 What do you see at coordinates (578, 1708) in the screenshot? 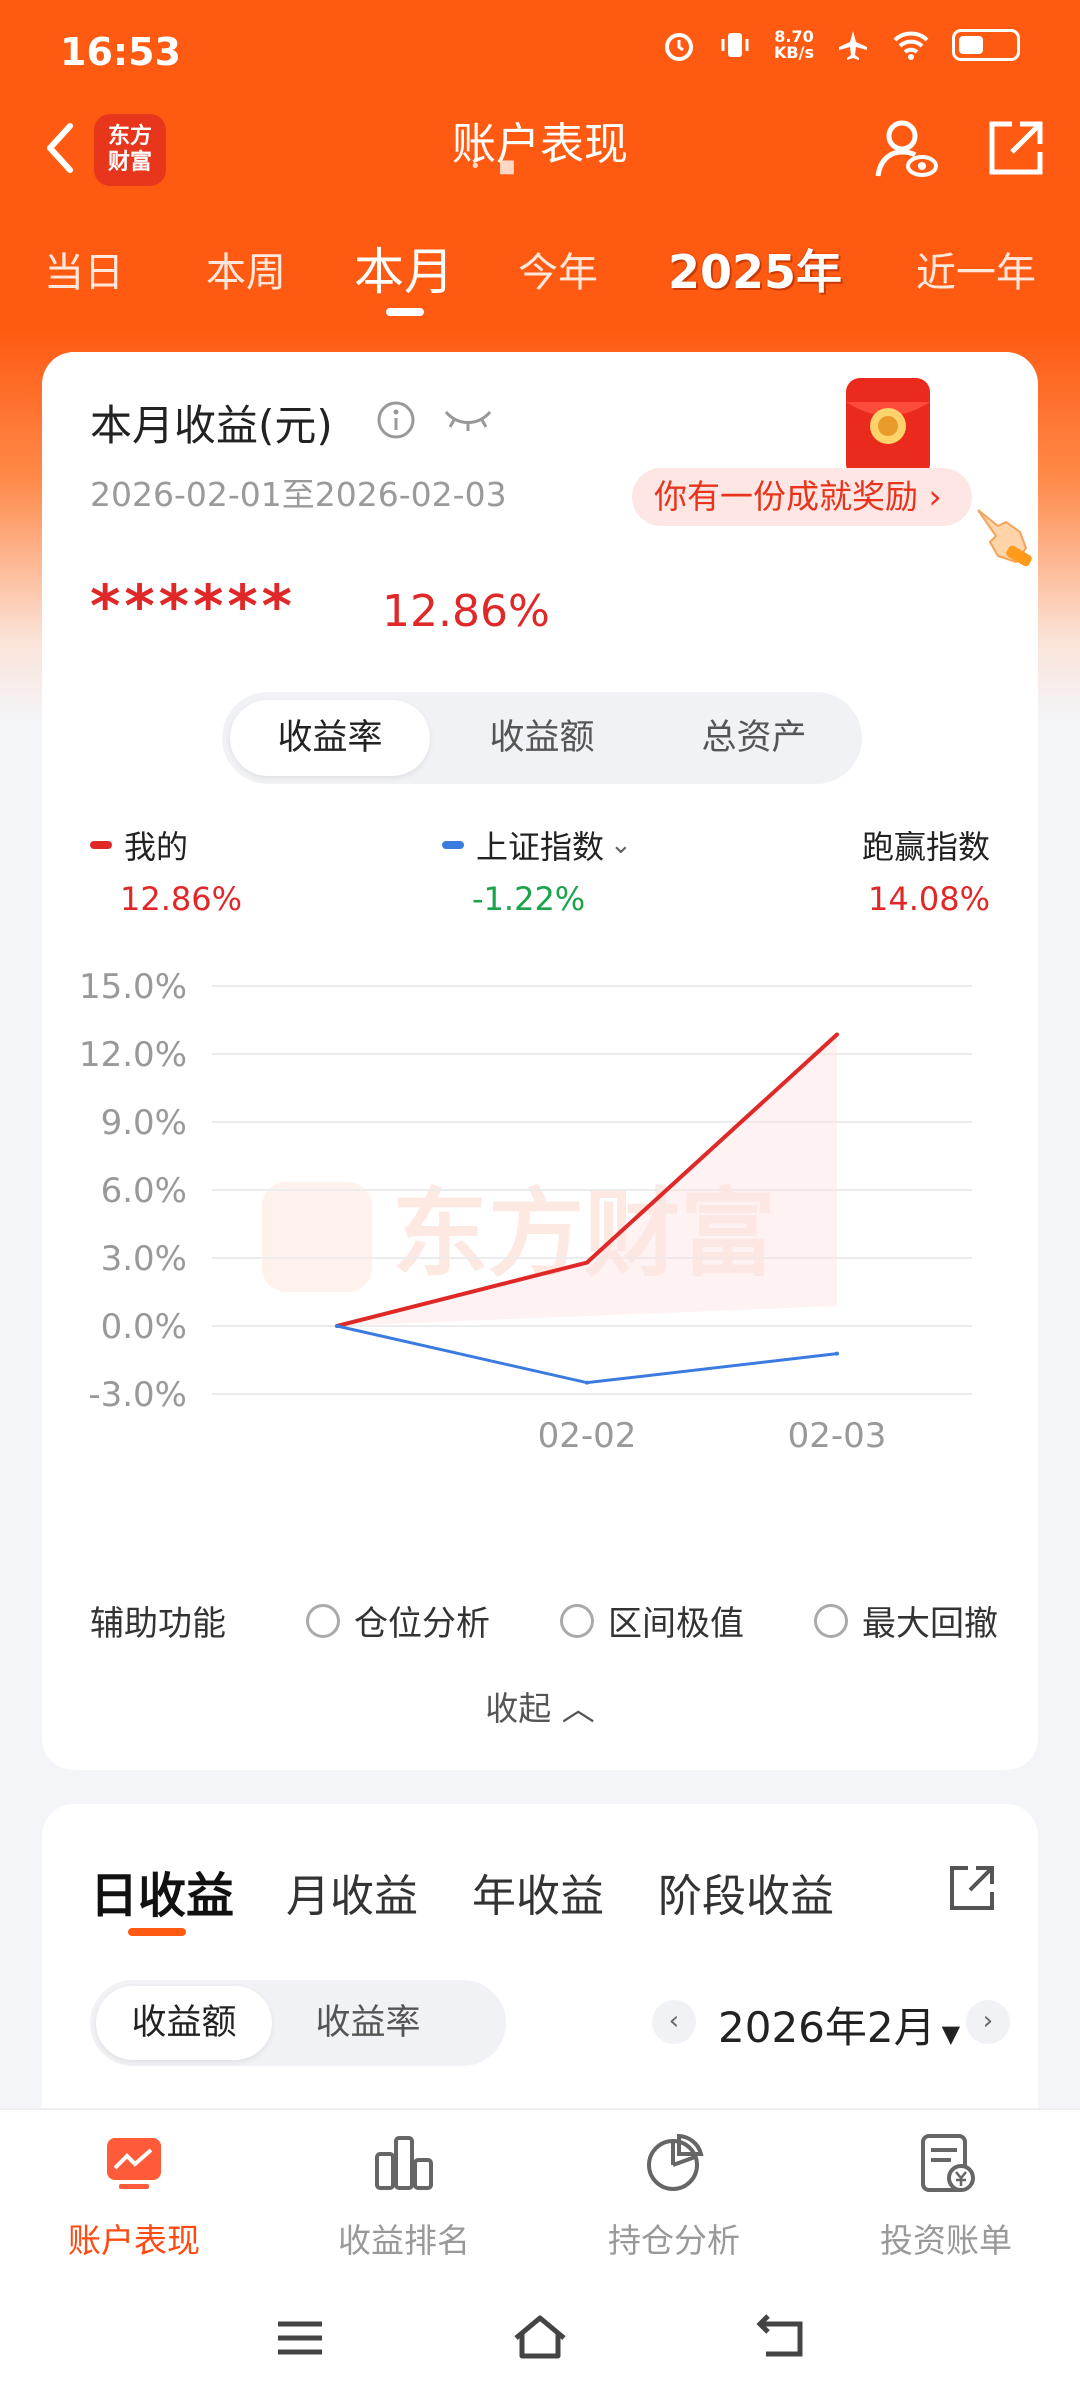
I see `chevron-up-icon: ︿` at bounding box center [578, 1708].